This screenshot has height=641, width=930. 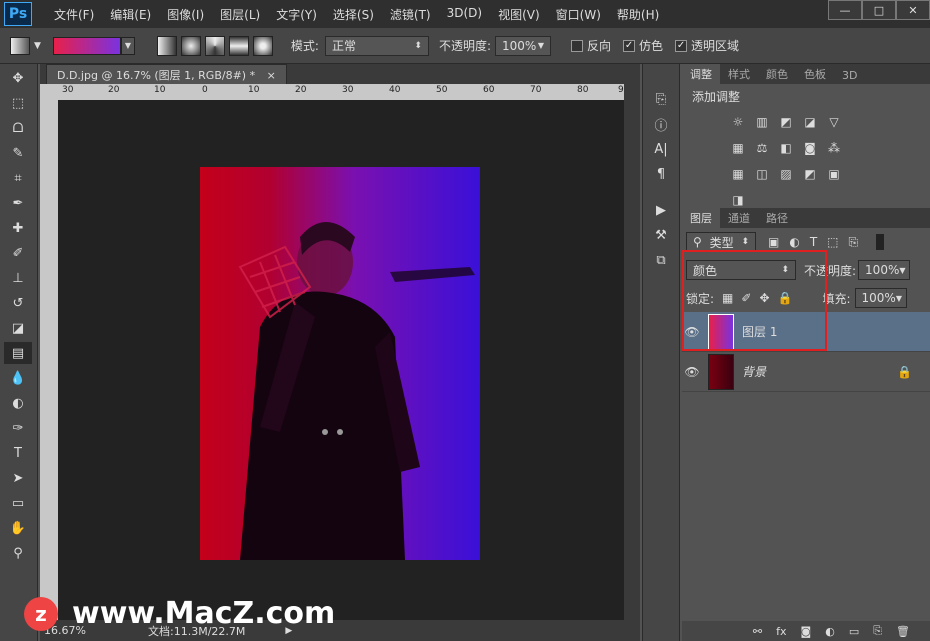 I want to click on menu-3d: 3D(D), so click(x=464, y=14).